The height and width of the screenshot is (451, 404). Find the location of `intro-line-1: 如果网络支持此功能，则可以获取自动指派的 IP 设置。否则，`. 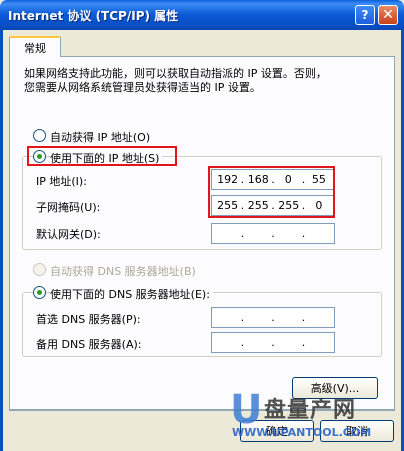

intro-line-1: 如果网络支持此功能，则可以获取自动指派的 IP 设置。否则， is located at coordinates (175, 73).